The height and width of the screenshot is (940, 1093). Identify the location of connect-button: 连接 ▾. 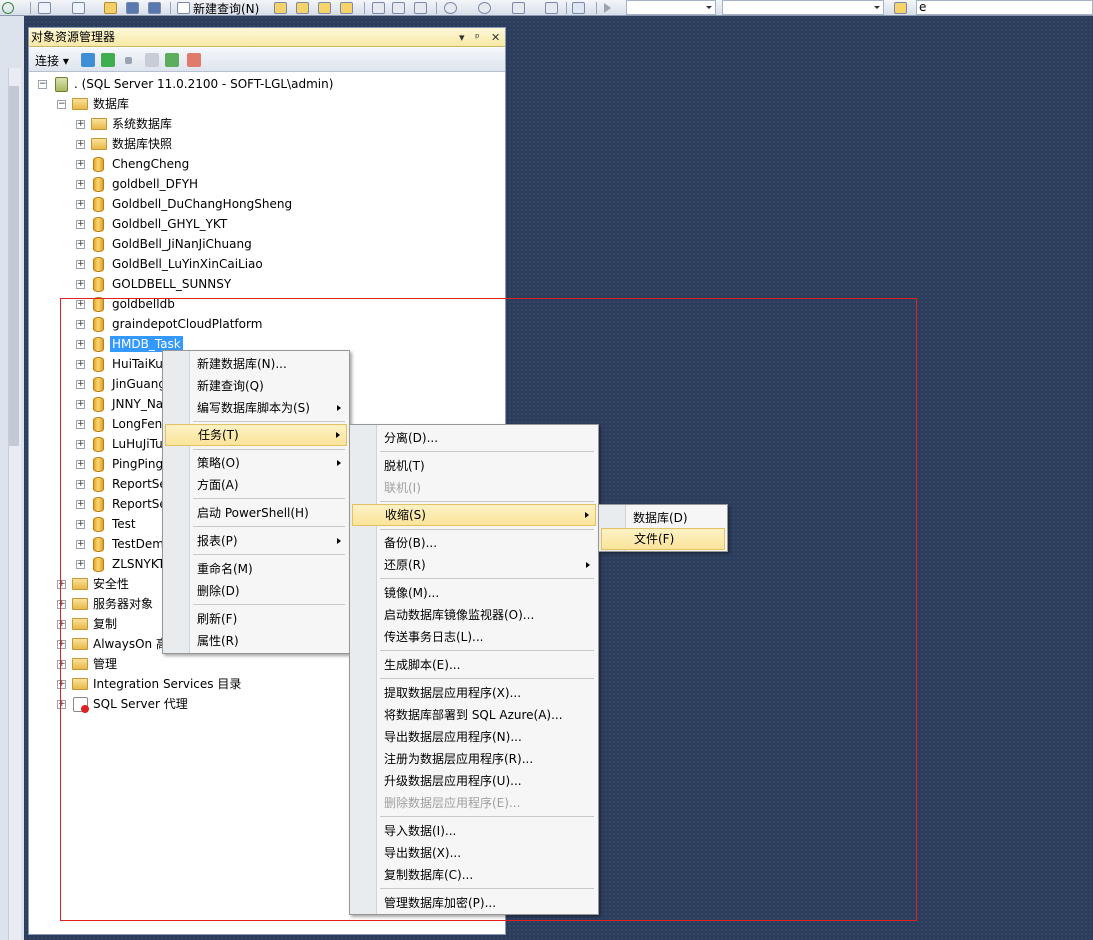
(52, 60).